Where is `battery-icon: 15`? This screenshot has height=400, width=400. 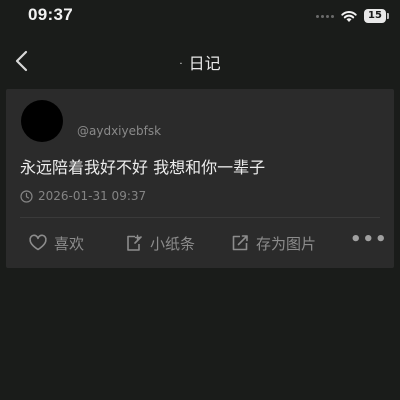 battery-icon: 15 is located at coordinates (376, 16).